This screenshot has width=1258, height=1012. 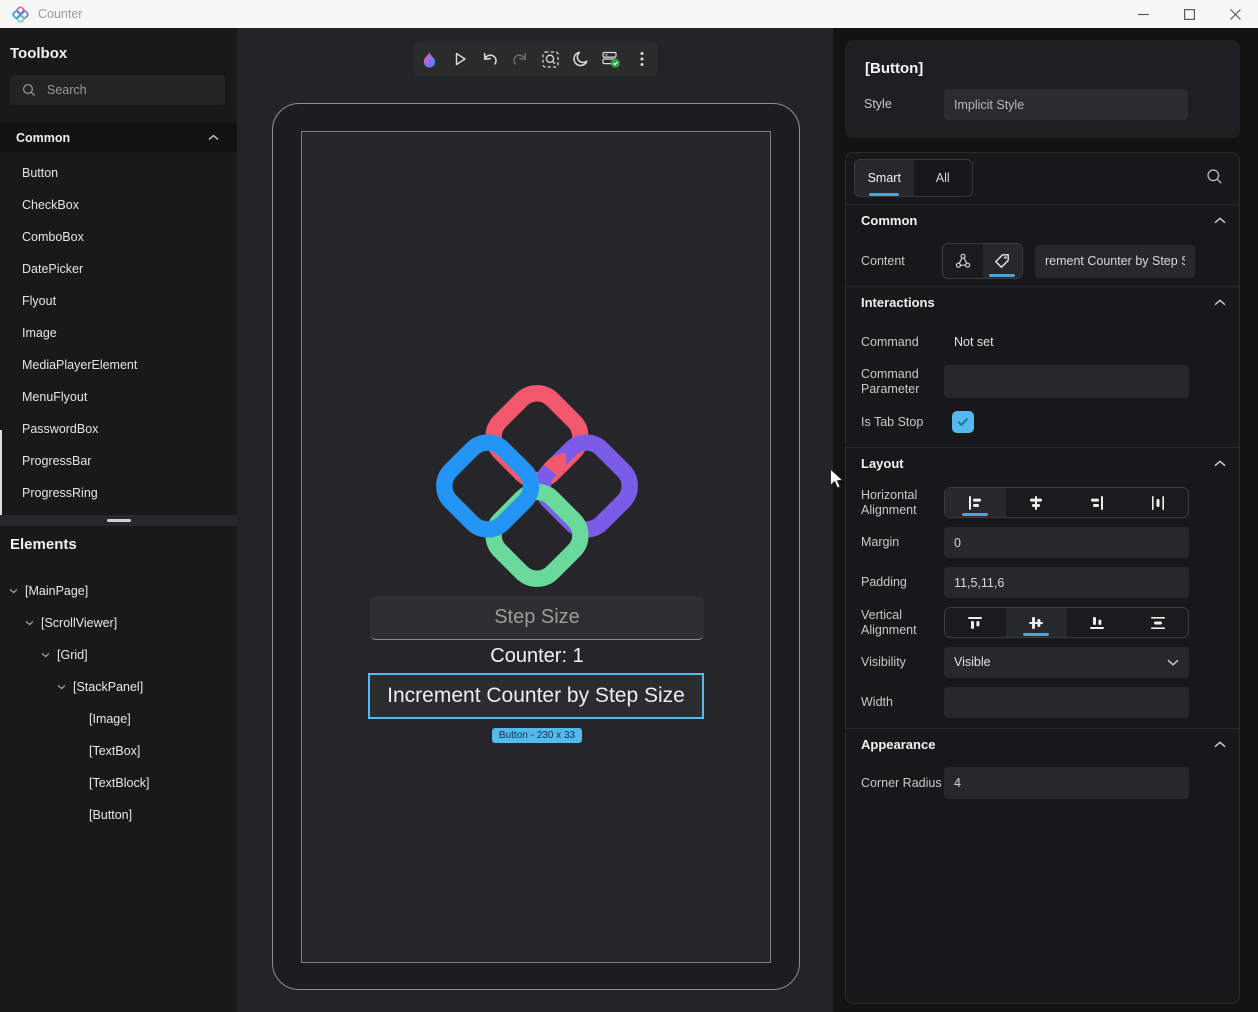 What do you see at coordinates (884, 194) in the screenshot?
I see `active-tab-indicator` at bounding box center [884, 194].